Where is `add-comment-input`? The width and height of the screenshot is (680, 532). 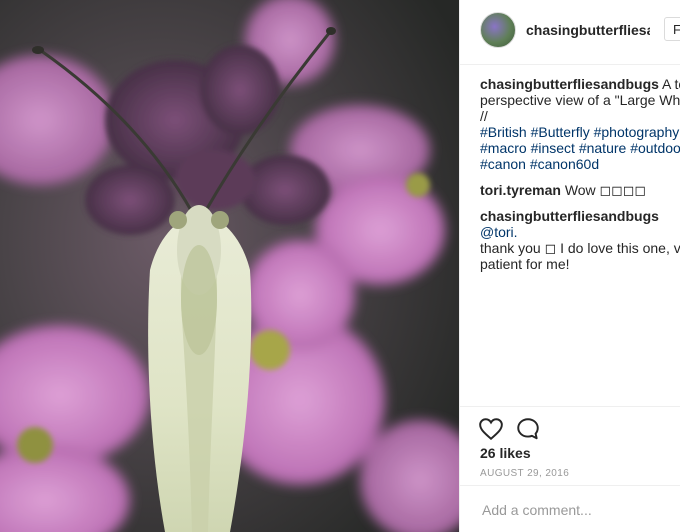 add-comment-input is located at coordinates (577, 510).